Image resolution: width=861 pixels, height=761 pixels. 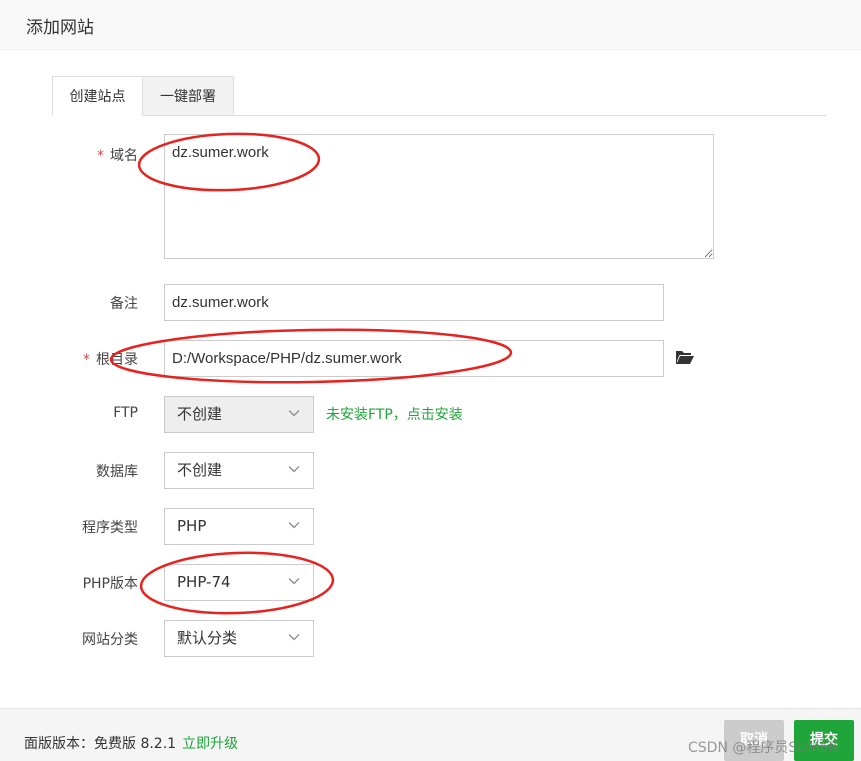 What do you see at coordinates (110, 360) in the screenshot?
I see `root-dir-label: * 根目录` at bounding box center [110, 360].